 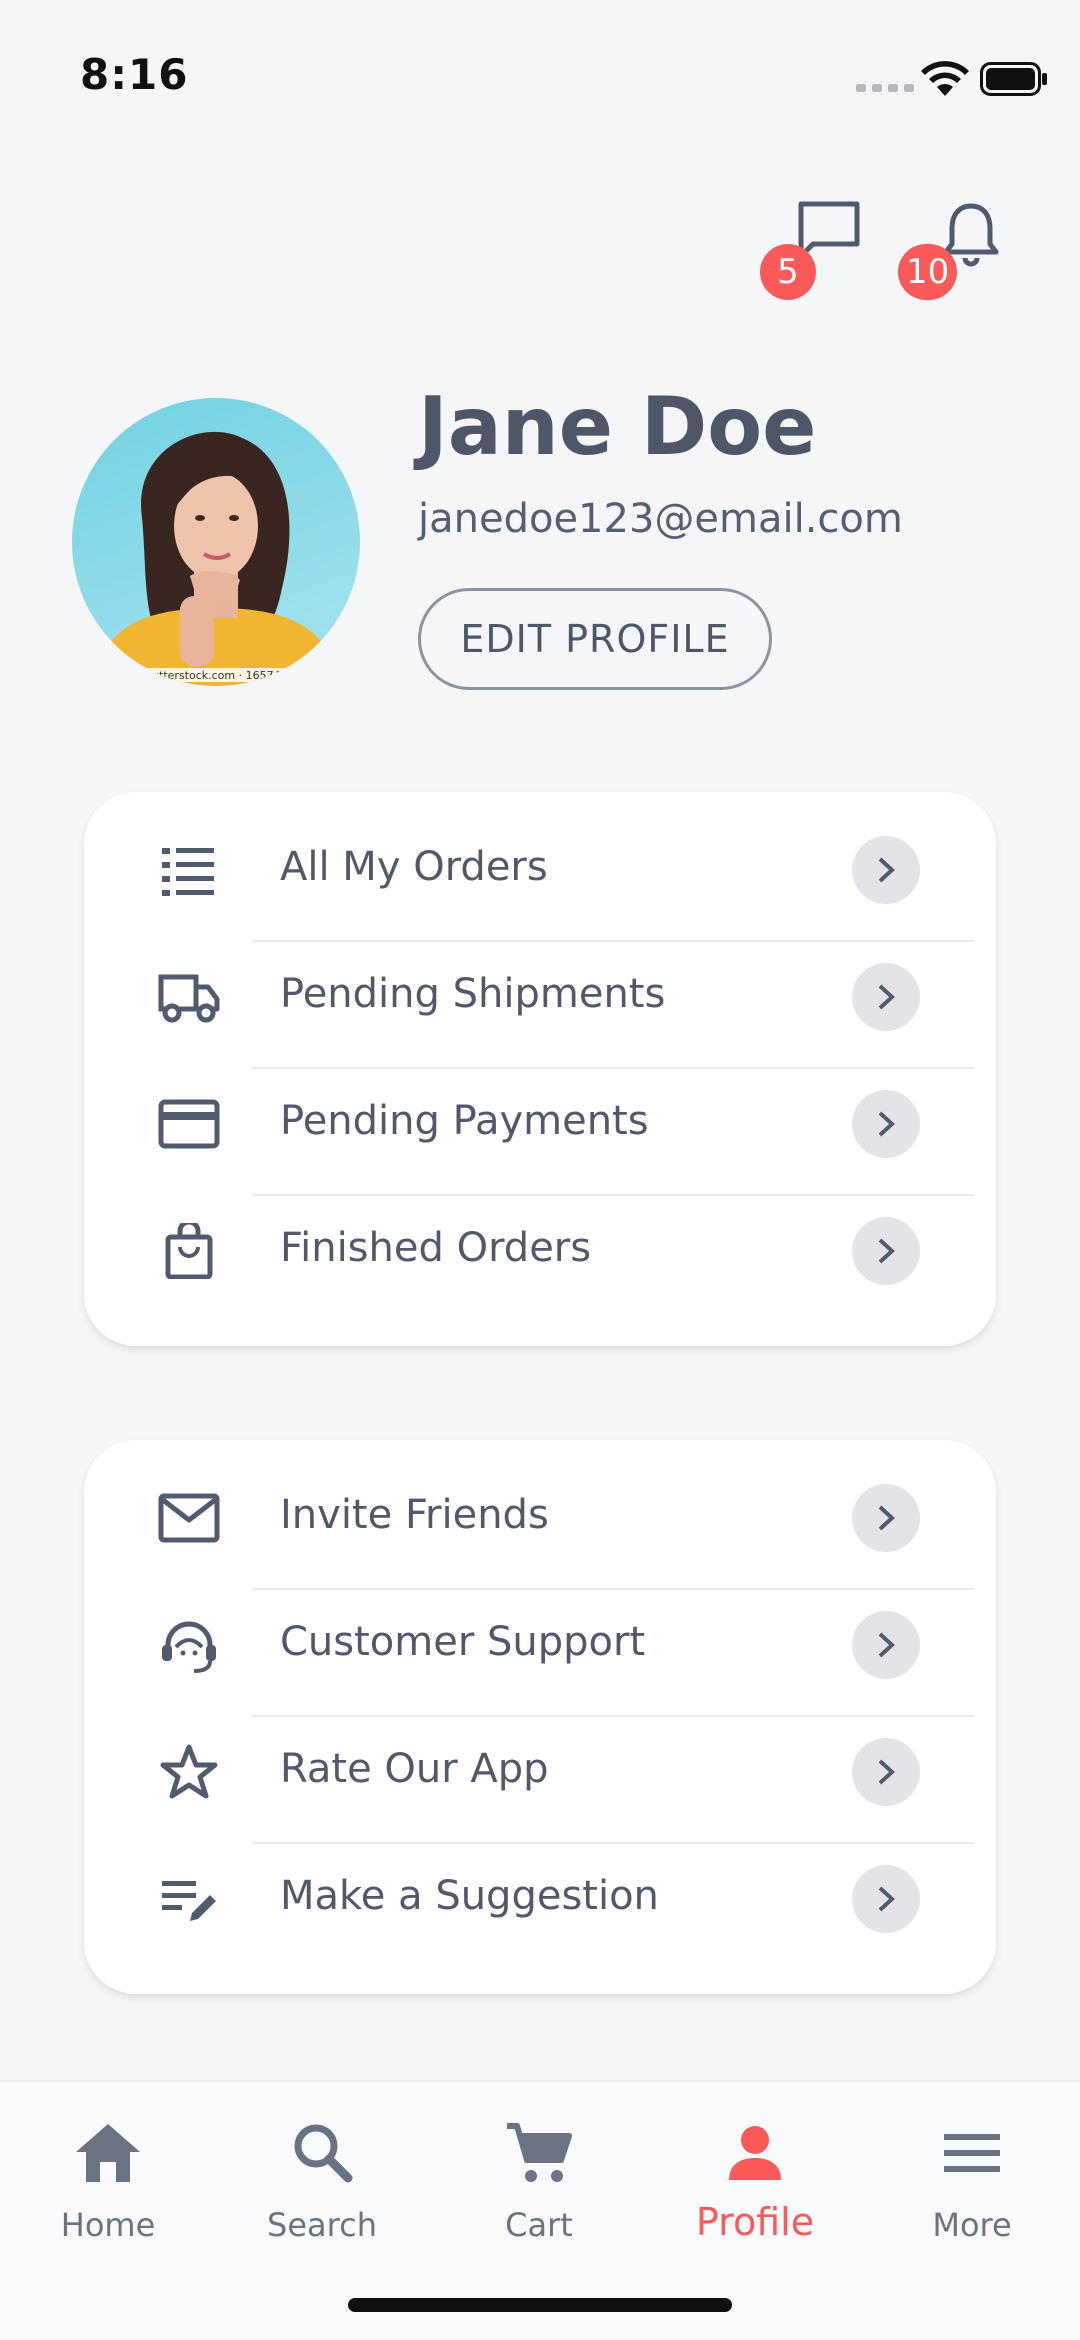 I want to click on status-bar: 8:16, so click(x=540, y=75).